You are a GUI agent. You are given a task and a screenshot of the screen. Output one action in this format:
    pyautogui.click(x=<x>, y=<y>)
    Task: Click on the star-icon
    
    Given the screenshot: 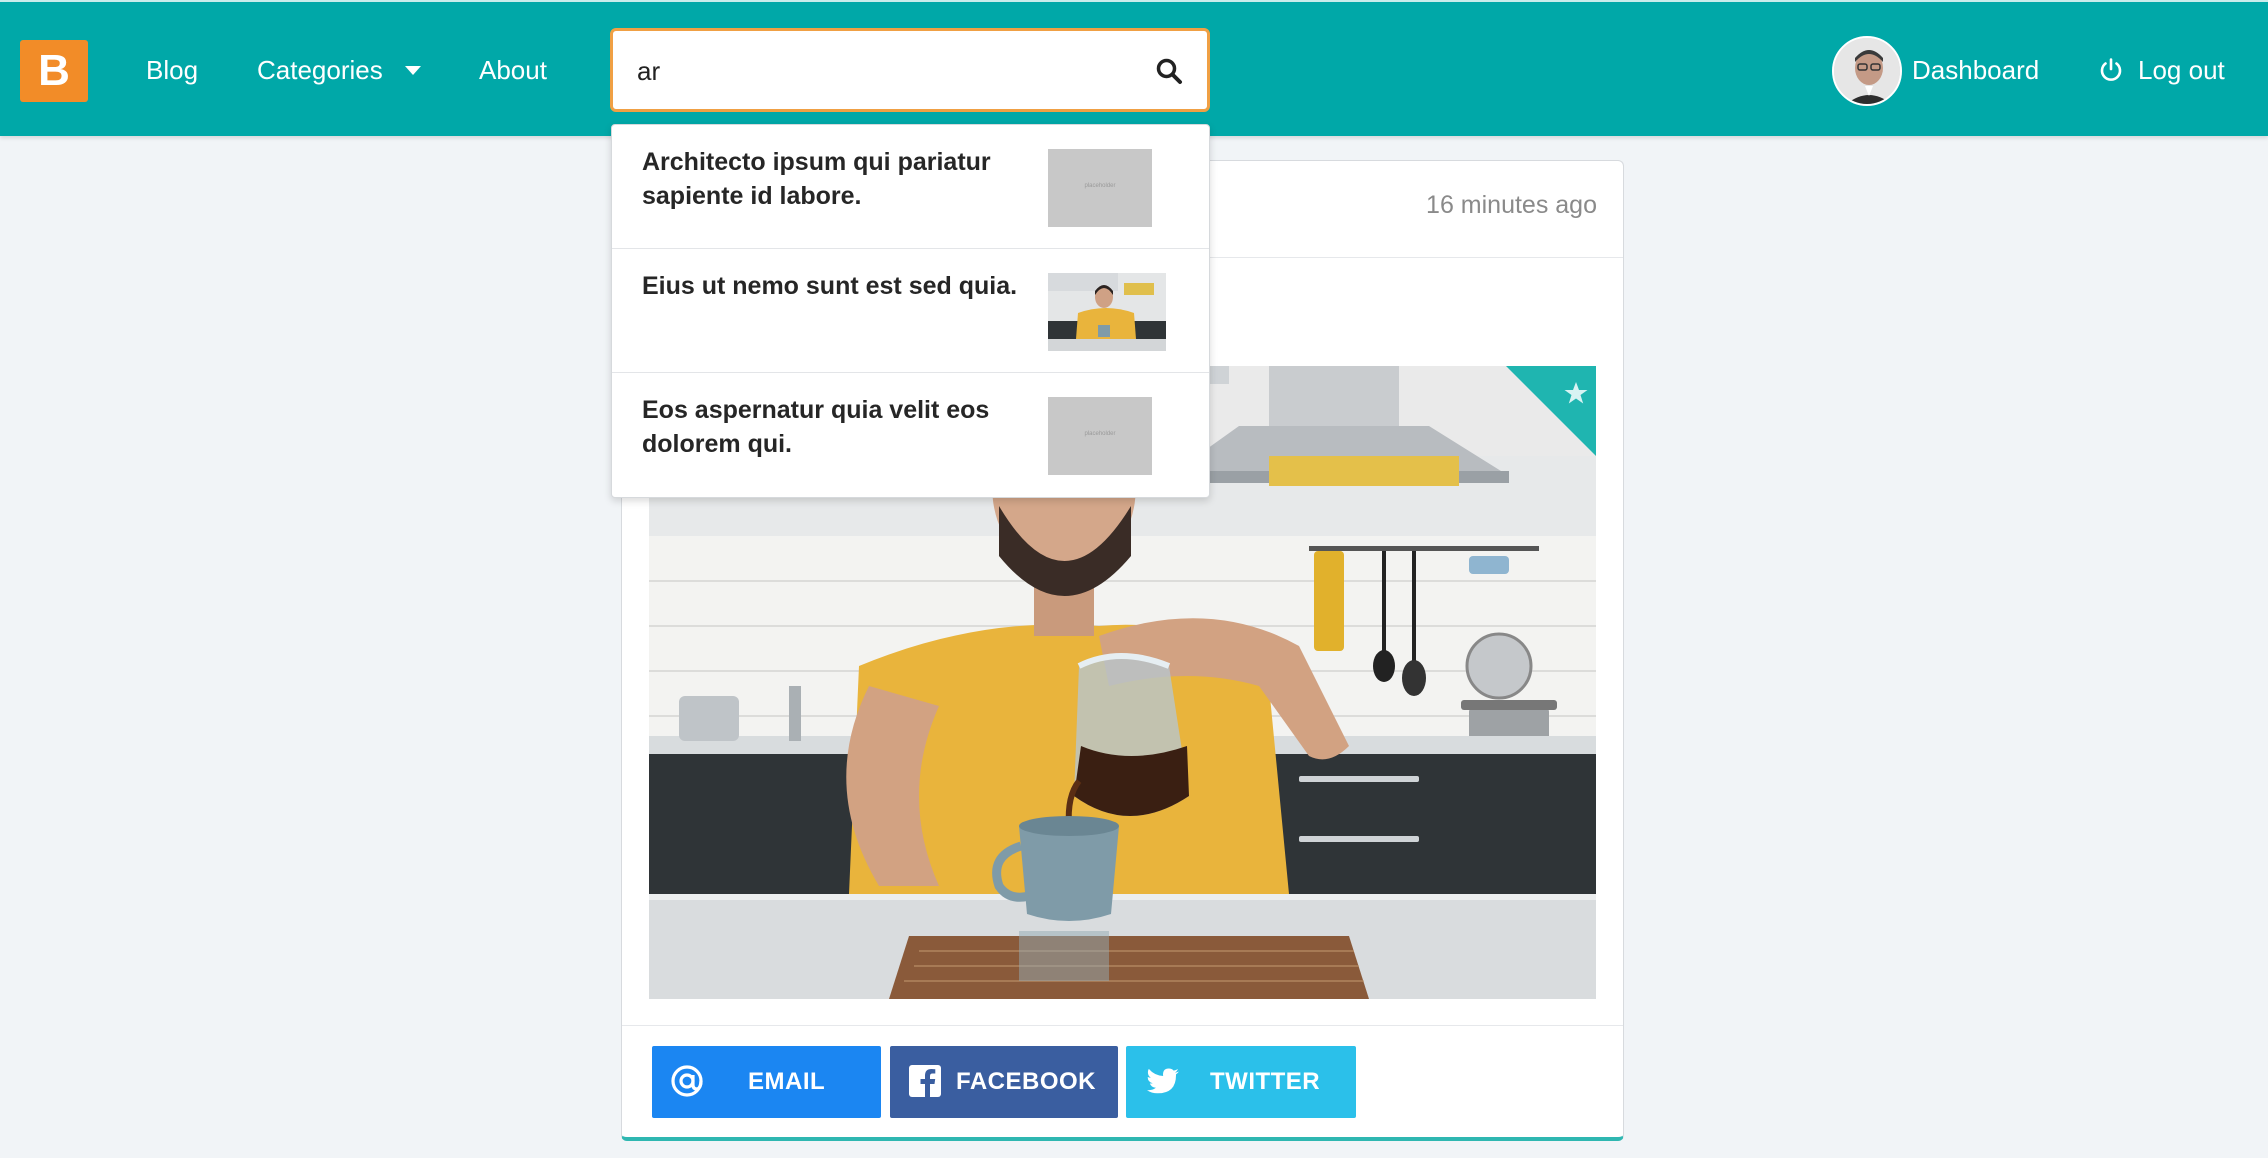 What is the action you would take?
    pyautogui.click(x=1576, y=393)
    